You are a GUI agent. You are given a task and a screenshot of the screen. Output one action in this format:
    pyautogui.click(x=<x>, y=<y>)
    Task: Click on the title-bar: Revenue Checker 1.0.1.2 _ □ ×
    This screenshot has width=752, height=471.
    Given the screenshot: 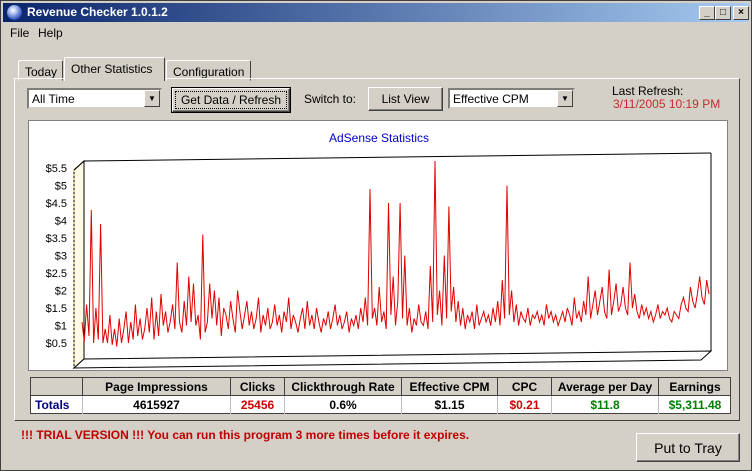 What is the action you would take?
    pyautogui.click(x=376, y=12)
    